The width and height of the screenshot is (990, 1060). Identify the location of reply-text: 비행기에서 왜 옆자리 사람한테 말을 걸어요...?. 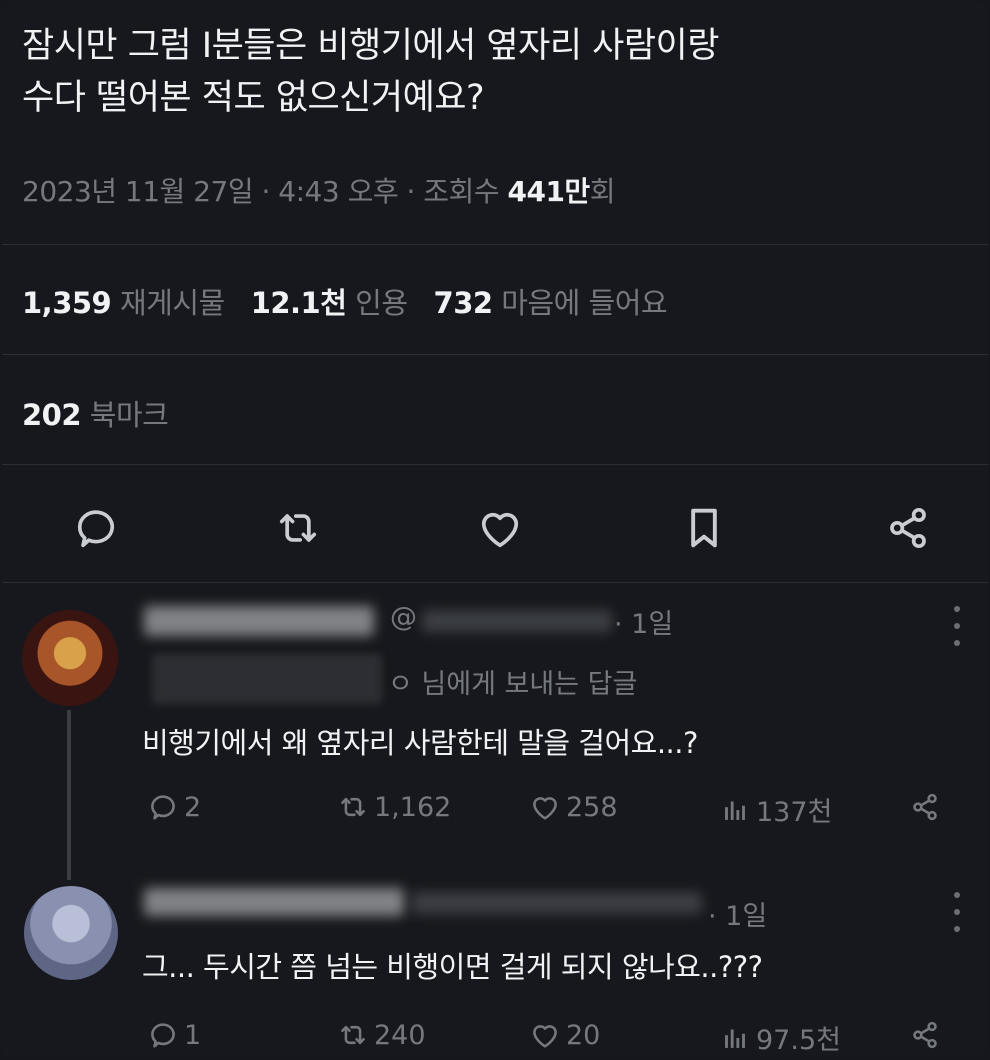
(420, 743).